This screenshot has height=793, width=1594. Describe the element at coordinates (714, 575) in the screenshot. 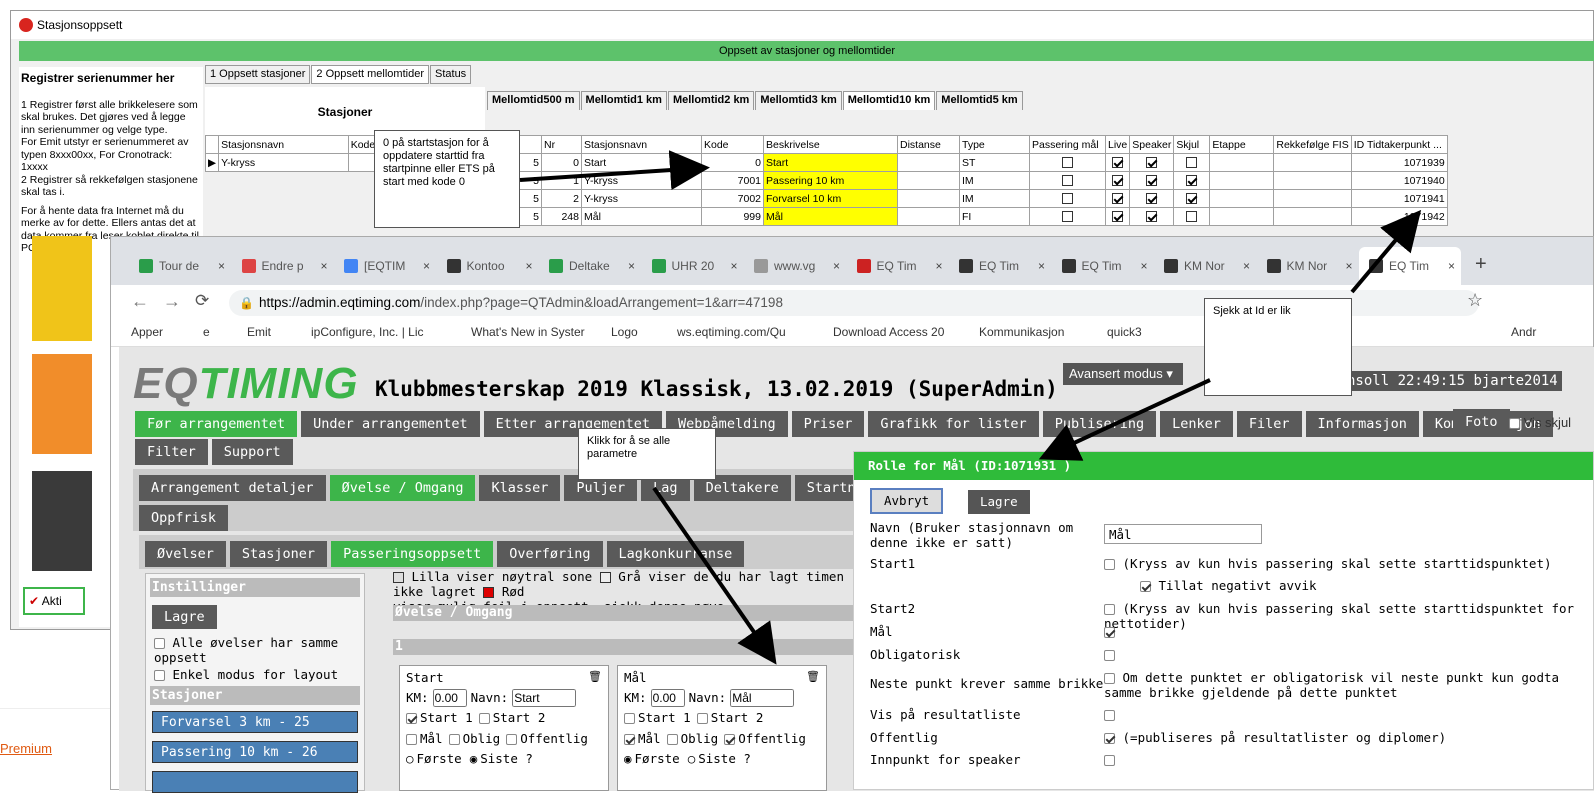

I see `arrow-to-card` at that location.